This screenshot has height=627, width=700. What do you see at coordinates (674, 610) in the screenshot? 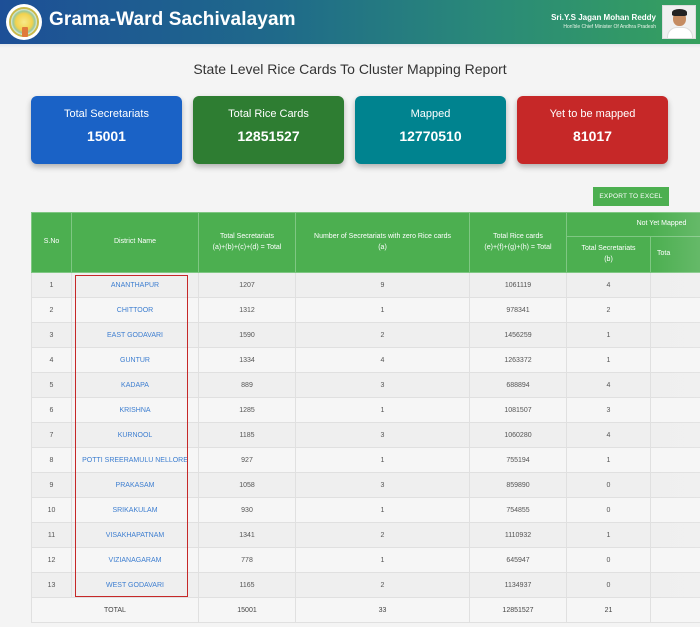
I see `total-nym-next-column` at bounding box center [674, 610].